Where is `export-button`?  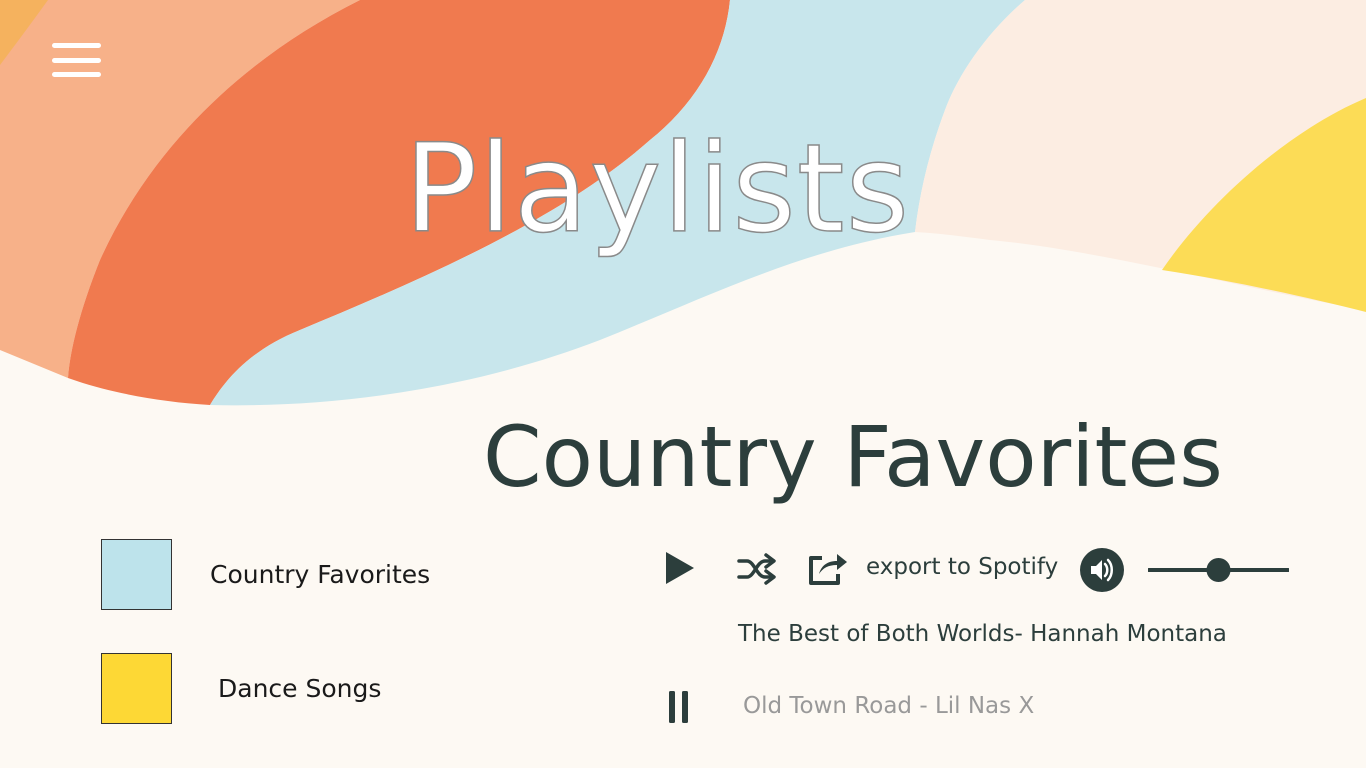 export-button is located at coordinates (829, 568).